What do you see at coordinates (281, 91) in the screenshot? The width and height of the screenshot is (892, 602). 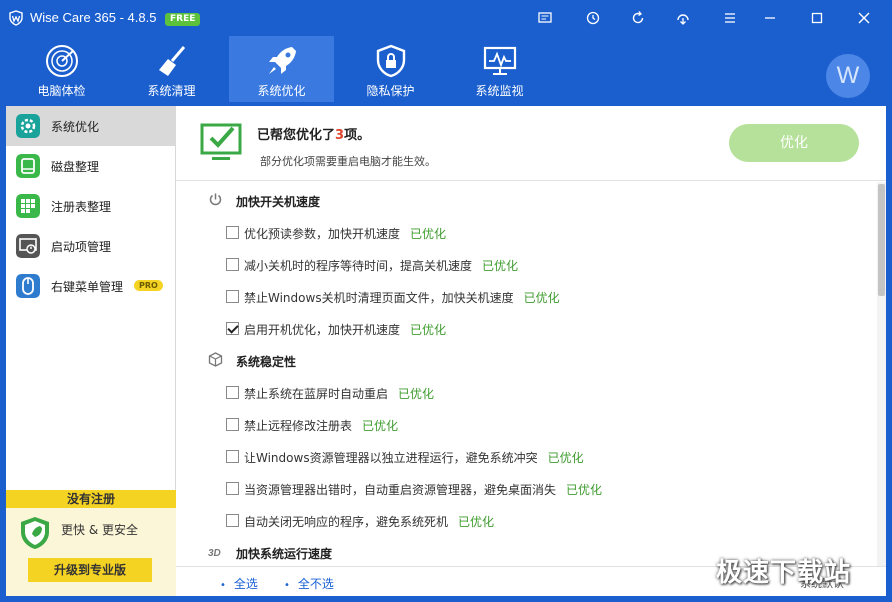 I see `tab-system-optimize-label: 系统优化` at bounding box center [281, 91].